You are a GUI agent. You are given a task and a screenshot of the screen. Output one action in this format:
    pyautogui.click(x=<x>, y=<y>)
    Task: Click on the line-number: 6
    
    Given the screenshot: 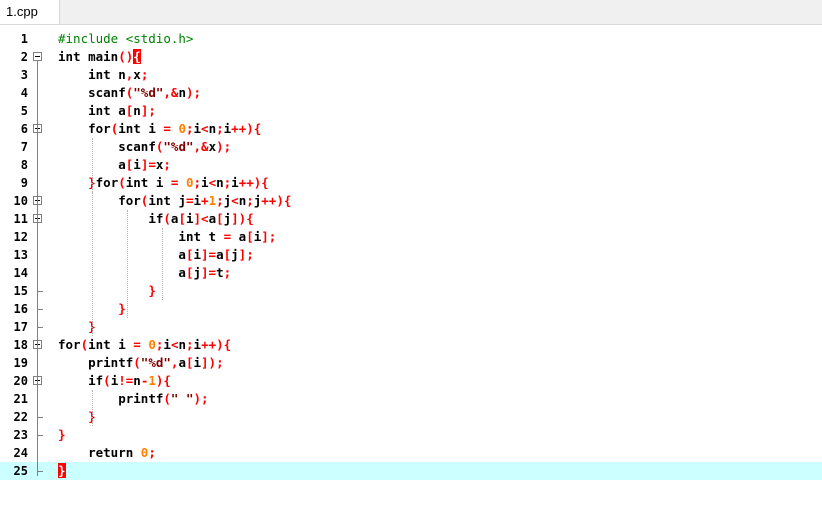 What is the action you would take?
    pyautogui.click(x=24, y=129)
    